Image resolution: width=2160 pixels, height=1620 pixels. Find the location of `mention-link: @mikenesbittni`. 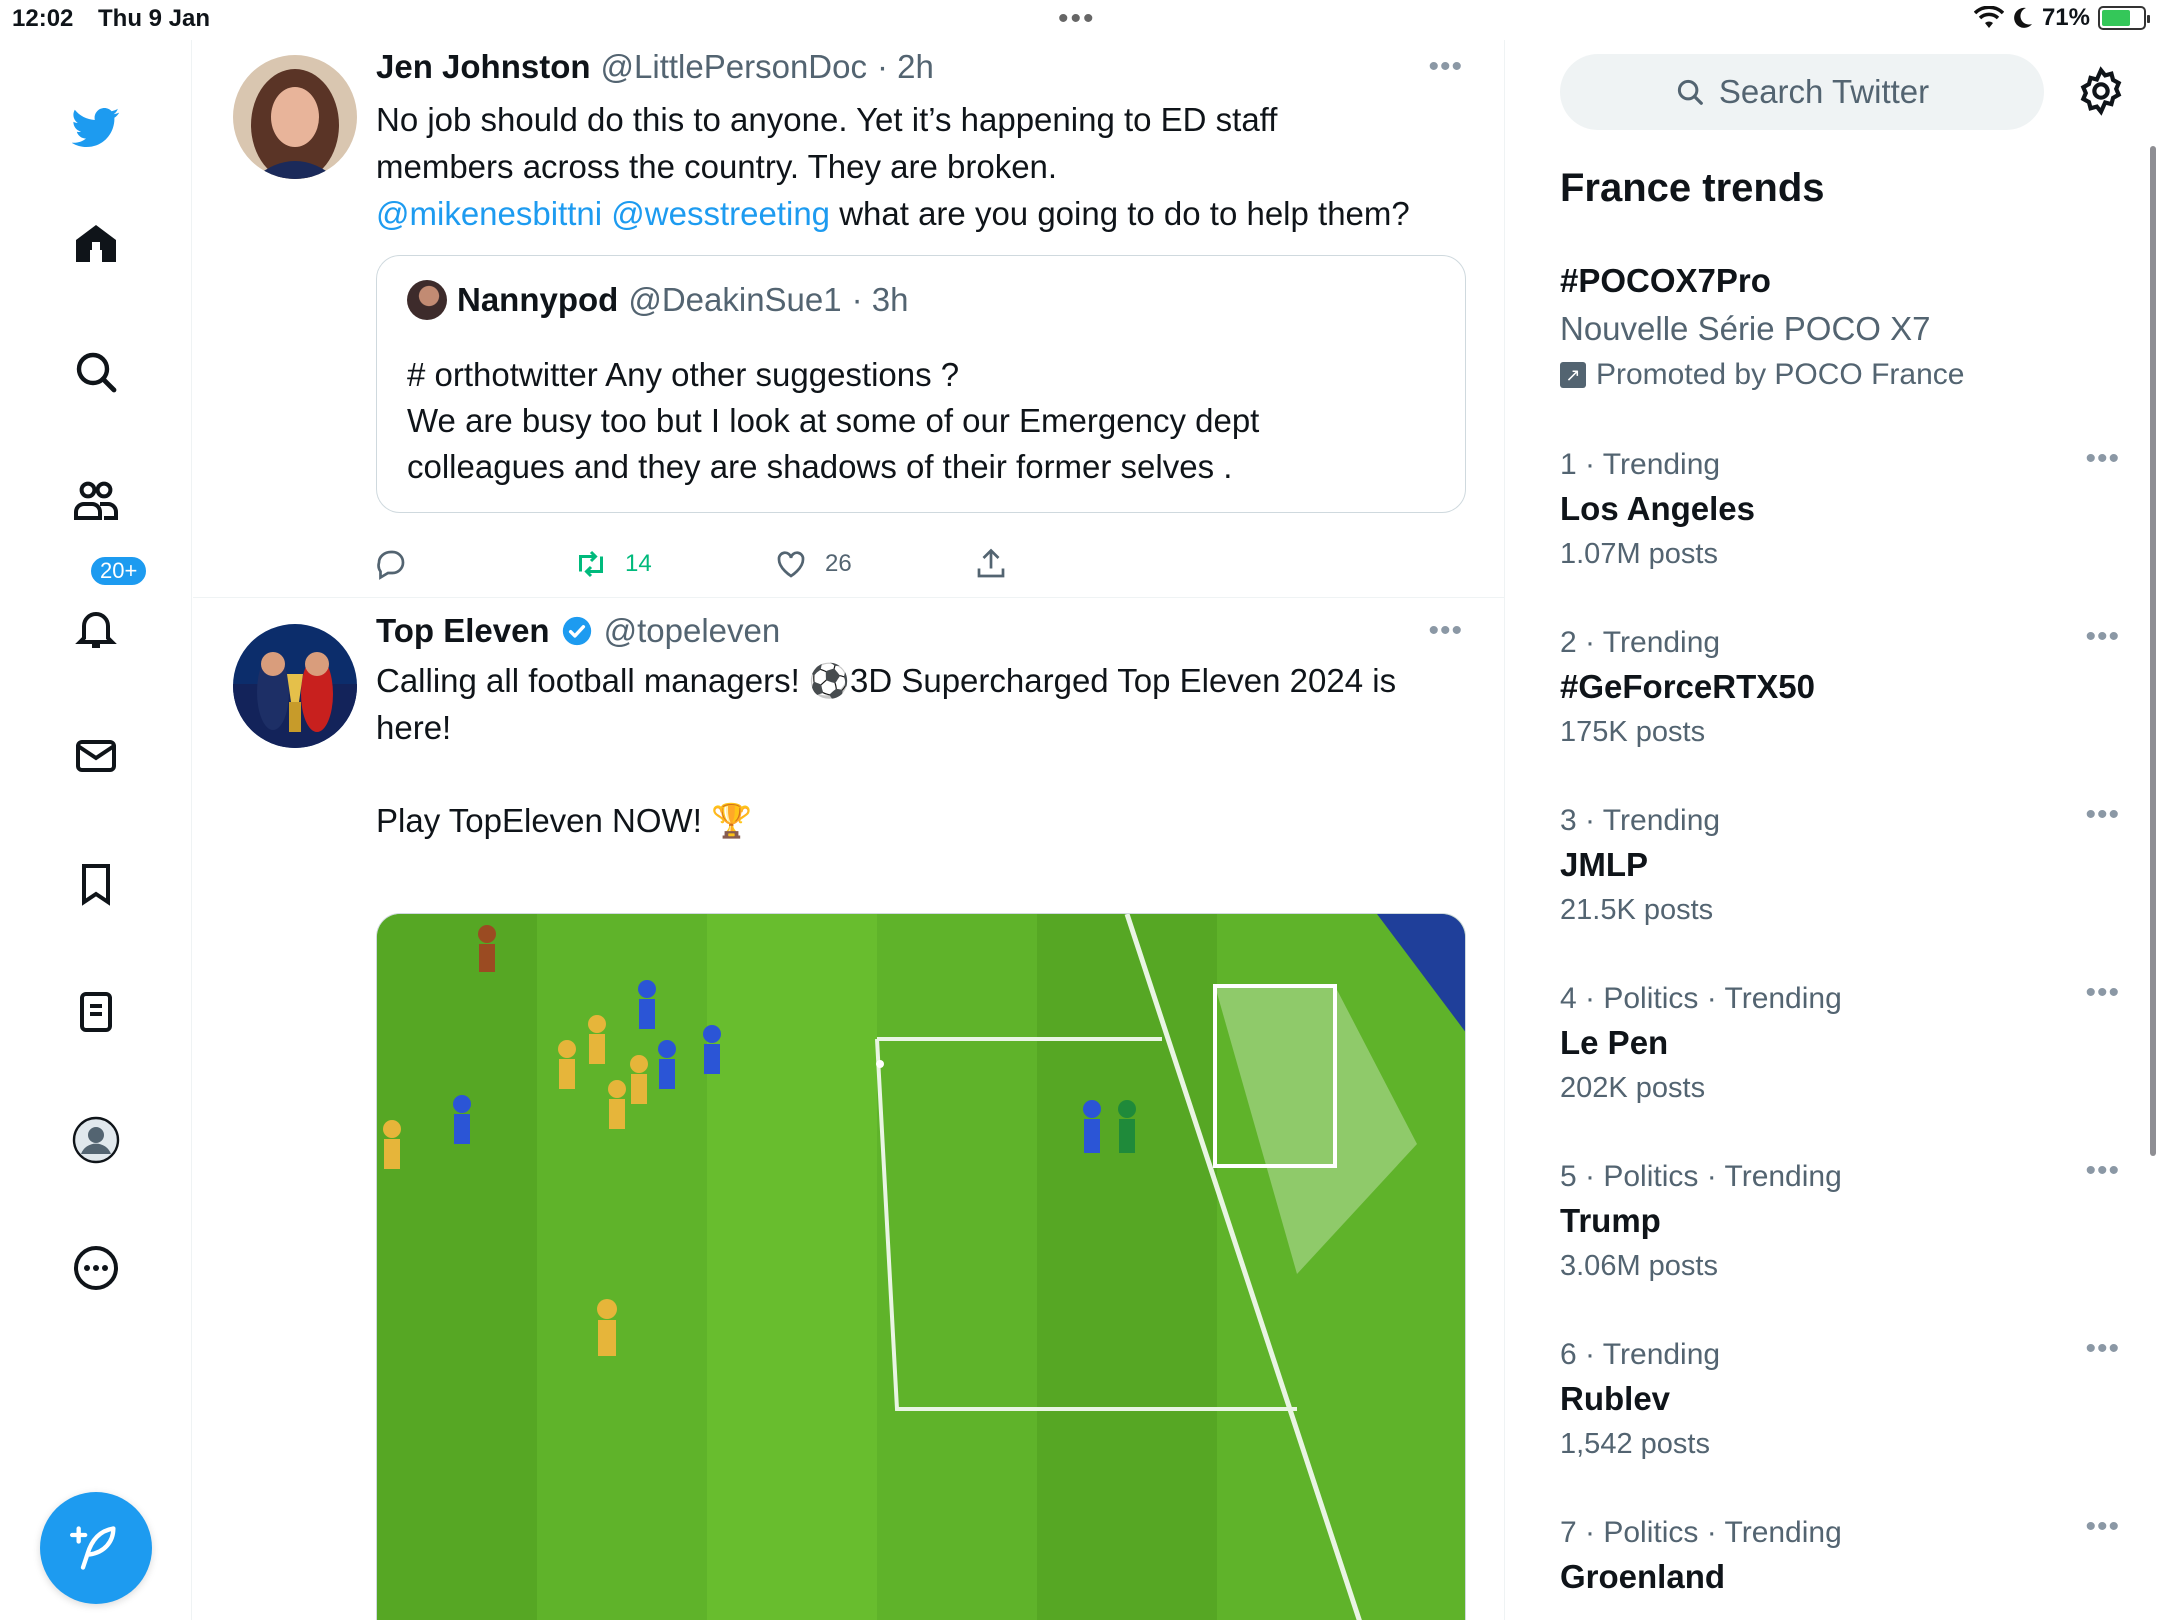

mention-link: @mikenesbittni is located at coordinates (489, 213).